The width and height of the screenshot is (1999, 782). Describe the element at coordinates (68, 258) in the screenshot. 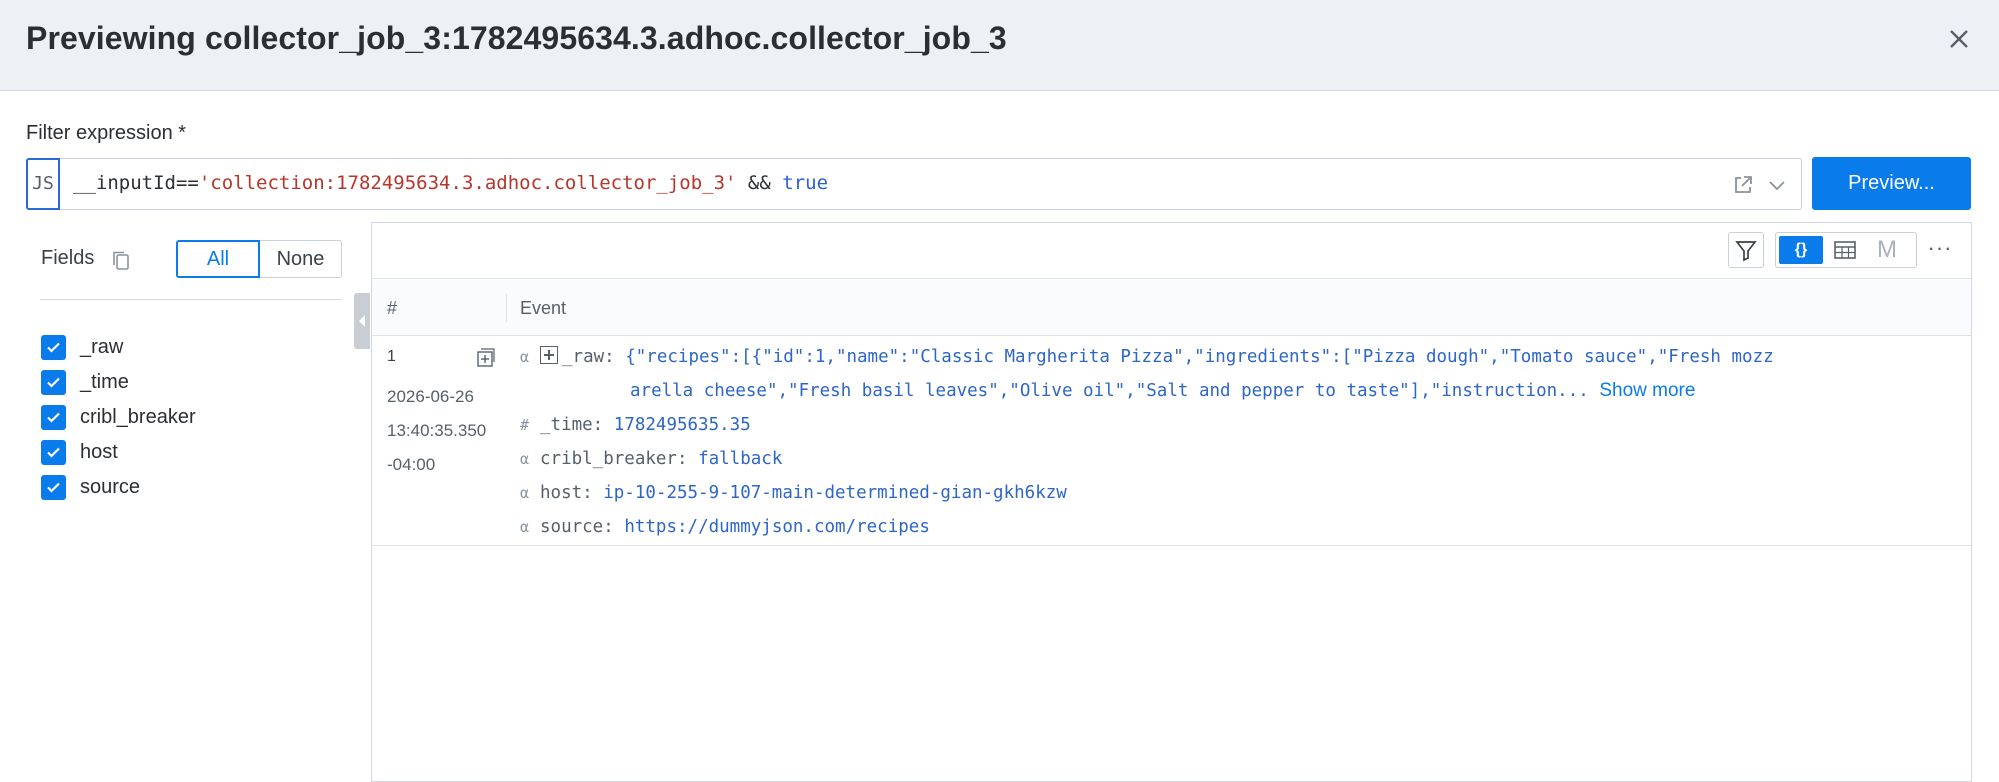

I see `fields-label: Fields` at that location.